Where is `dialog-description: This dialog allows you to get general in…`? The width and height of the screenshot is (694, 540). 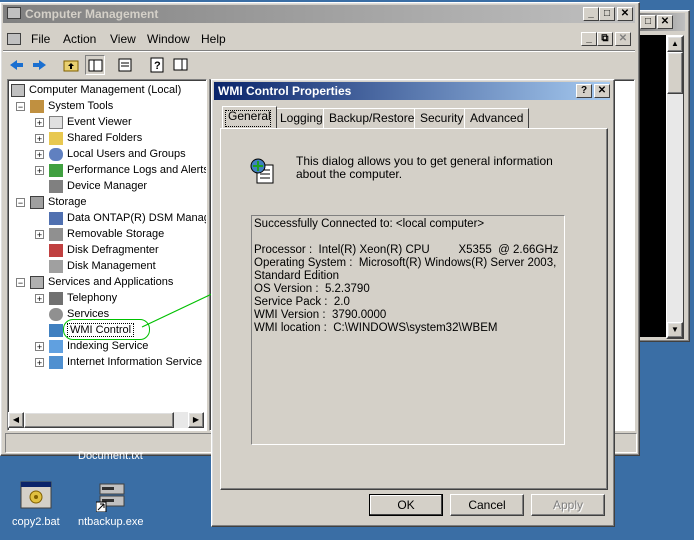 dialog-description: This dialog allows you to get general in… is located at coordinates (424, 167).